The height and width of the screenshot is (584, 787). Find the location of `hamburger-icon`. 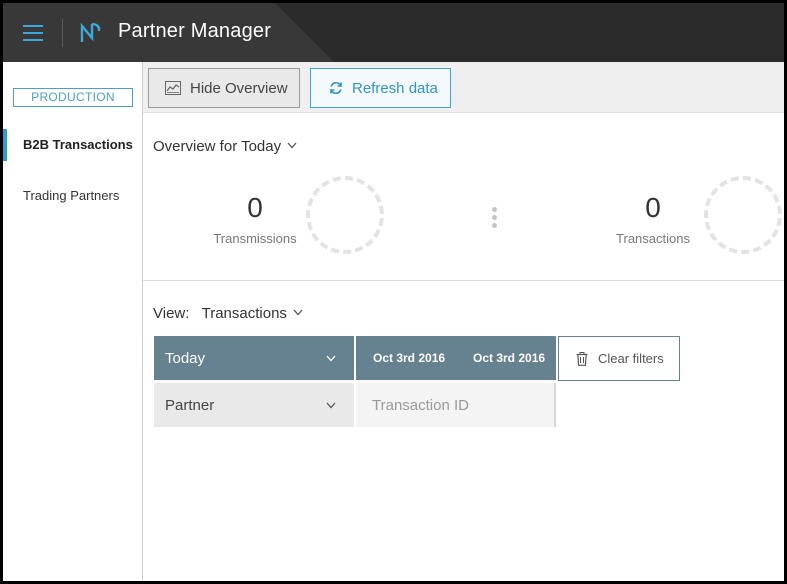

hamburger-icon is located at coordinates (33, 33).